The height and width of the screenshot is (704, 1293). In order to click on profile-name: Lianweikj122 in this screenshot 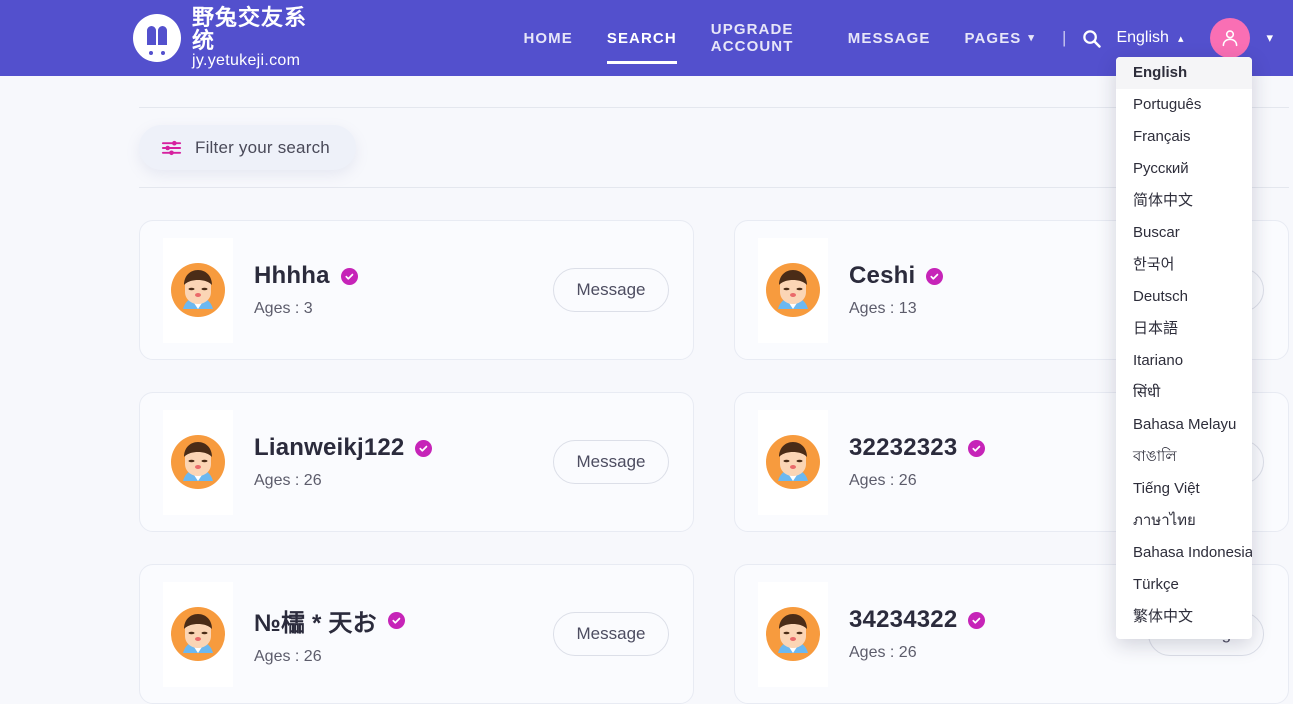, I will do `click(329, 447)`.